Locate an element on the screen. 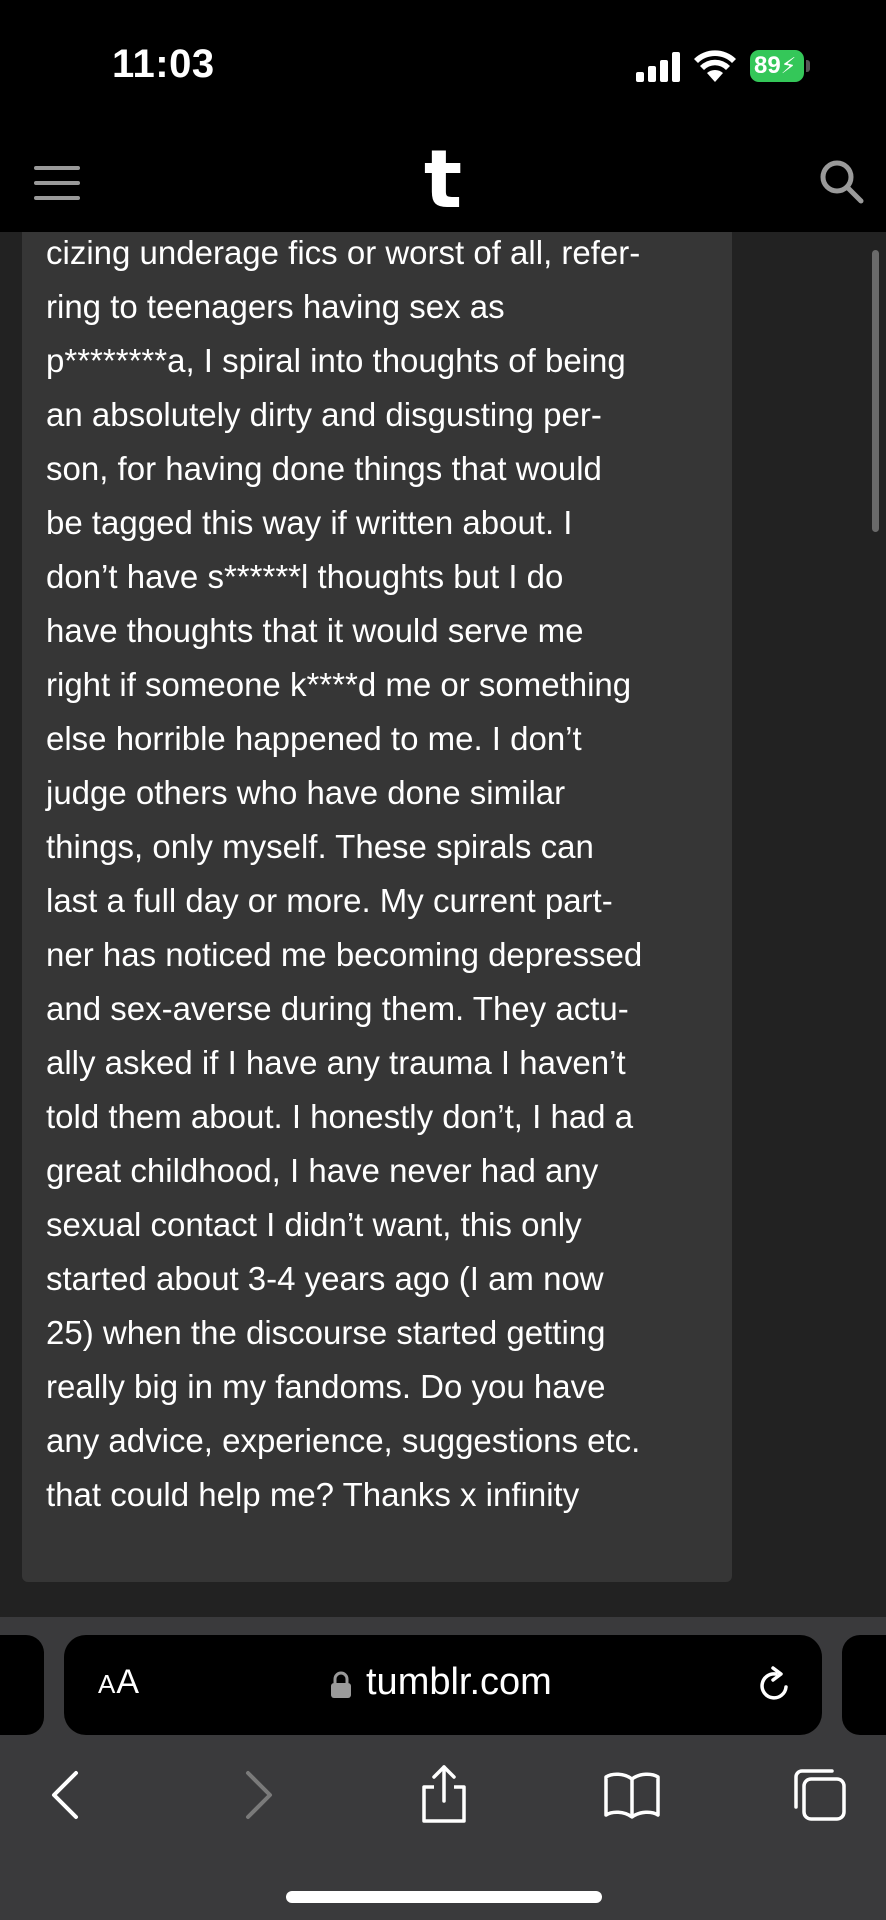  status-bar: 11:03 89⚡ is located at coordinates (443, 60).